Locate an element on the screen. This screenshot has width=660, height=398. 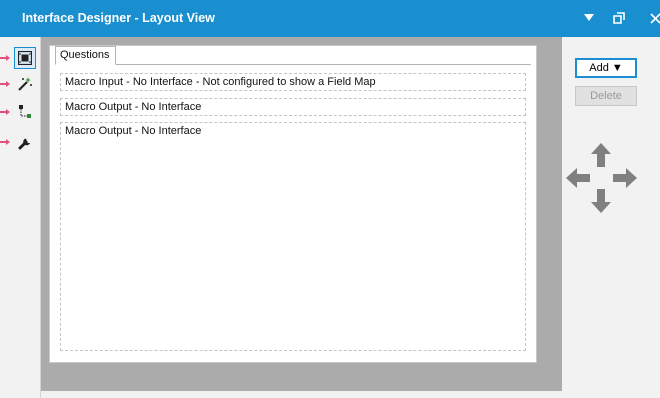
window-title: Interface Designer - Layout View is located at coordinates (118, 18).